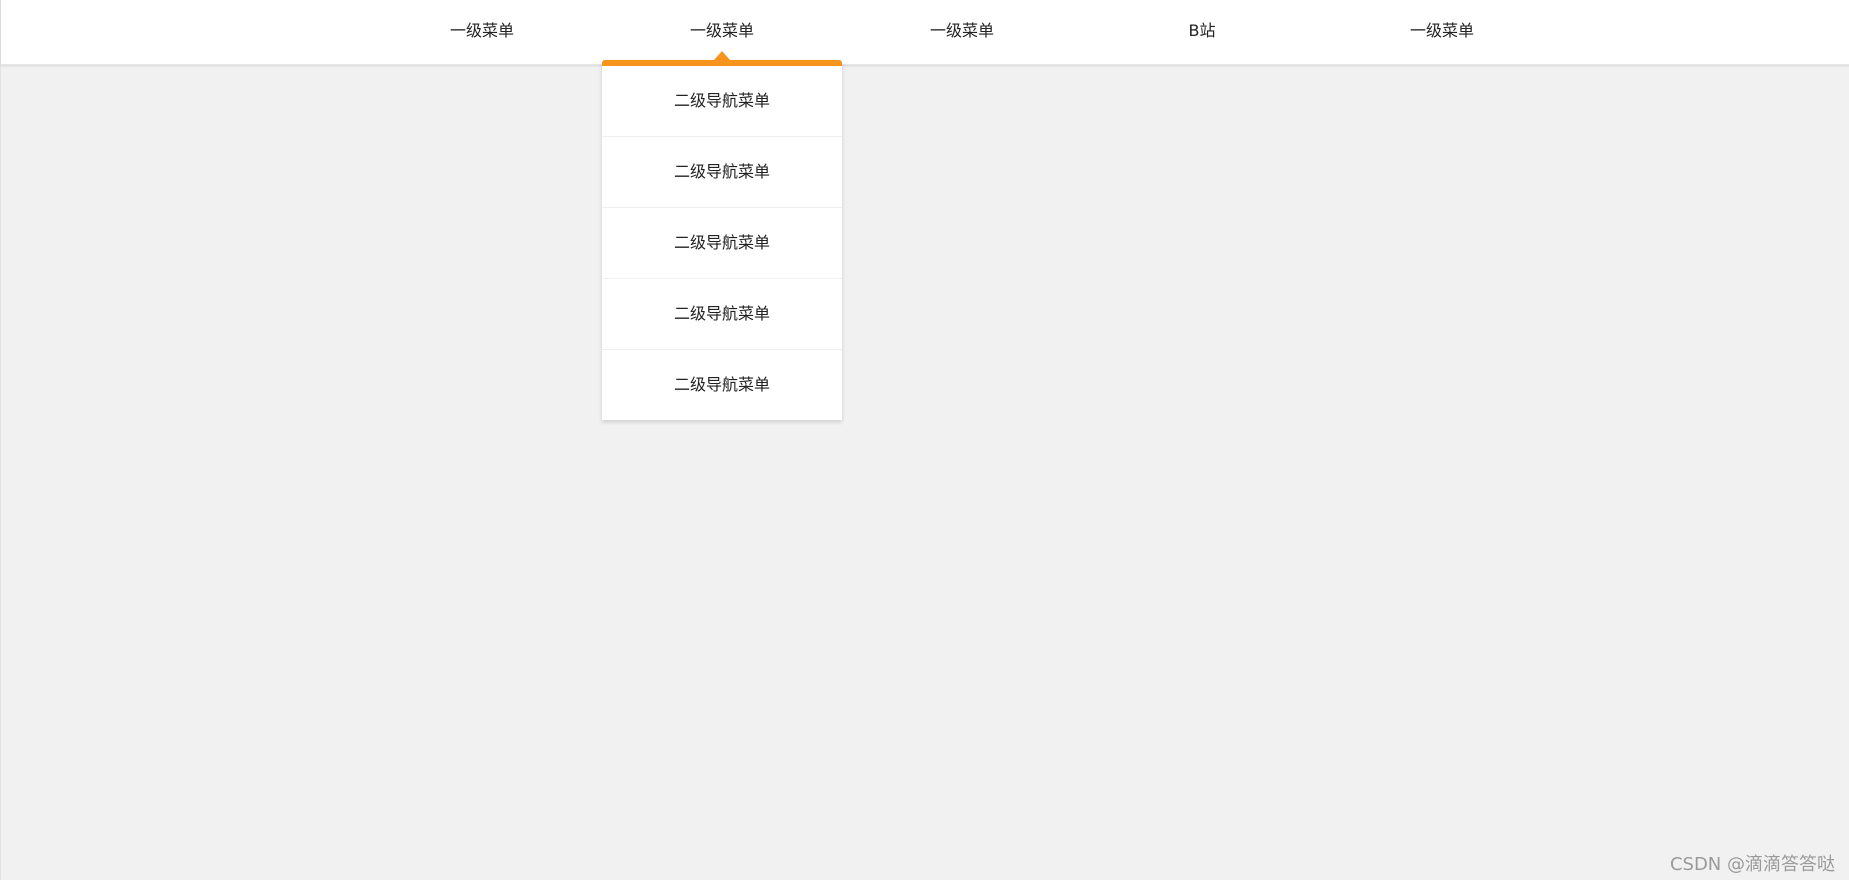 Image resolution: width=1849 pixels, height=880 pixels. I want to click on nav-item-5: 一级菜单, so click(1442, 32).